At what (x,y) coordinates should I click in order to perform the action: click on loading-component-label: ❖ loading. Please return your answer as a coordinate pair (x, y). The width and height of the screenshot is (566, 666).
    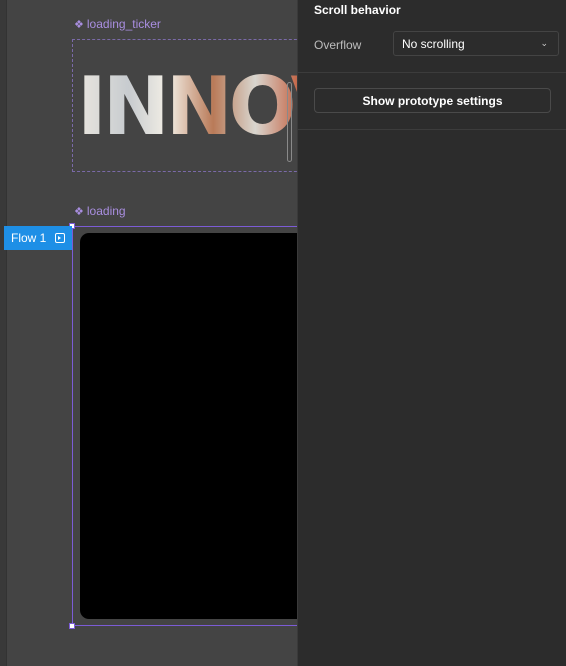
    Looking at the image, I should click on (100, 211).